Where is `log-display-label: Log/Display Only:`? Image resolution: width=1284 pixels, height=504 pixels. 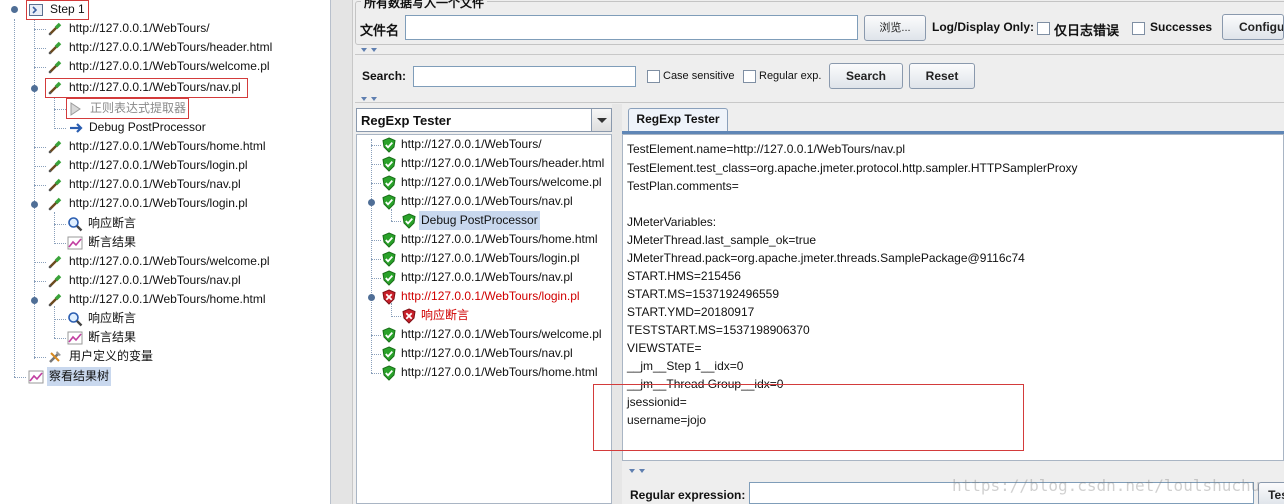 log-display-label: Log/Display Only: is located at coordinates (983, 27).